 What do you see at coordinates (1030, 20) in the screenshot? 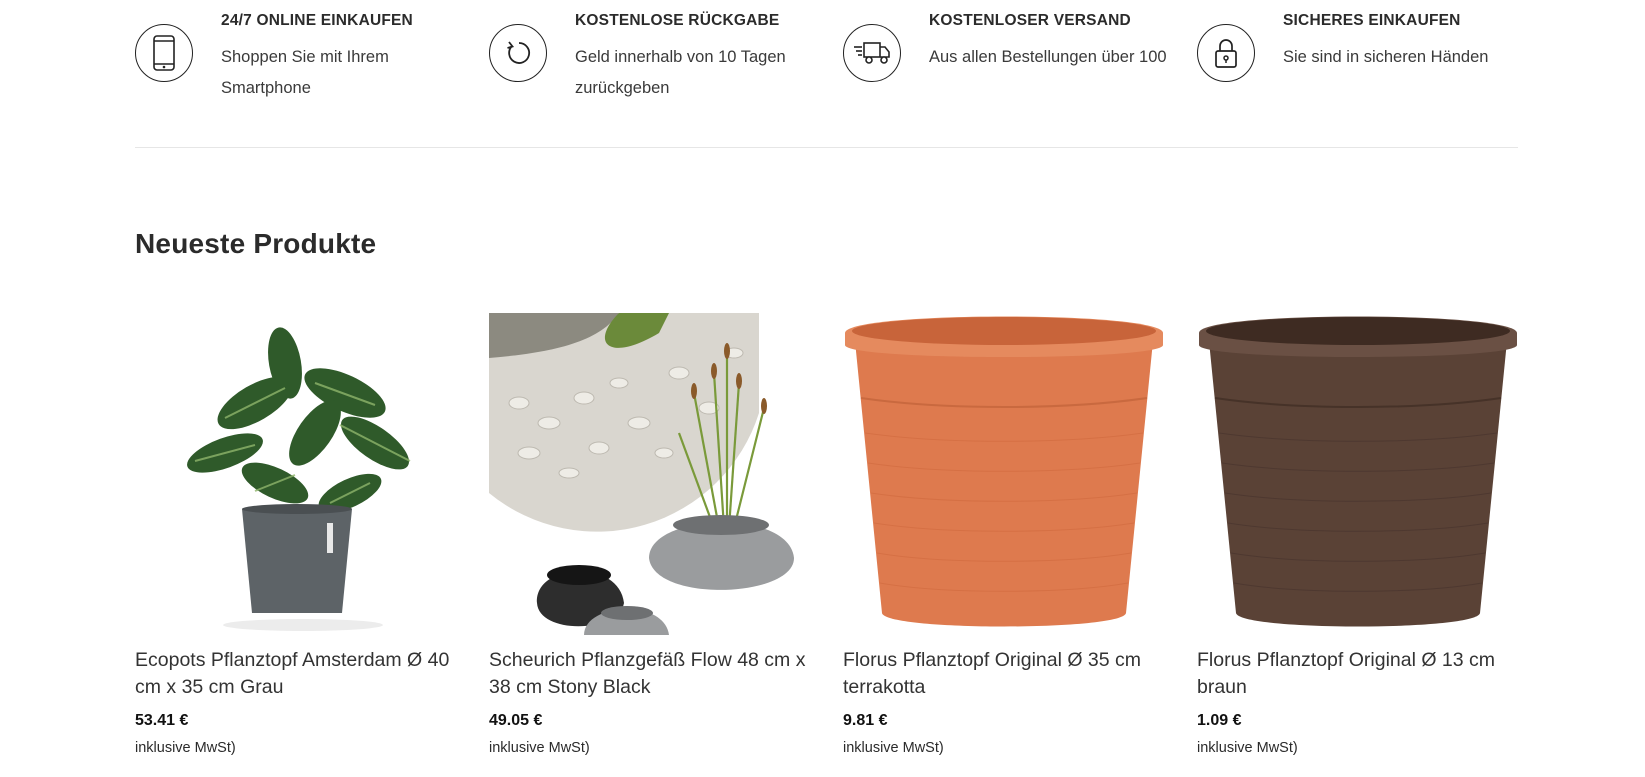
I see `feature-title: KOSTENLOSER VERSAND` at bounding box center [1030, 20].